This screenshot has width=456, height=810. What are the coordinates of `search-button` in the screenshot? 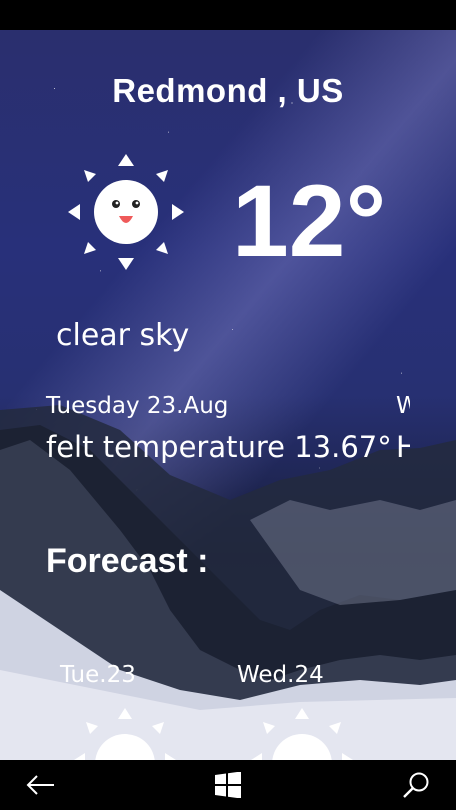 It's located at (416, 785).